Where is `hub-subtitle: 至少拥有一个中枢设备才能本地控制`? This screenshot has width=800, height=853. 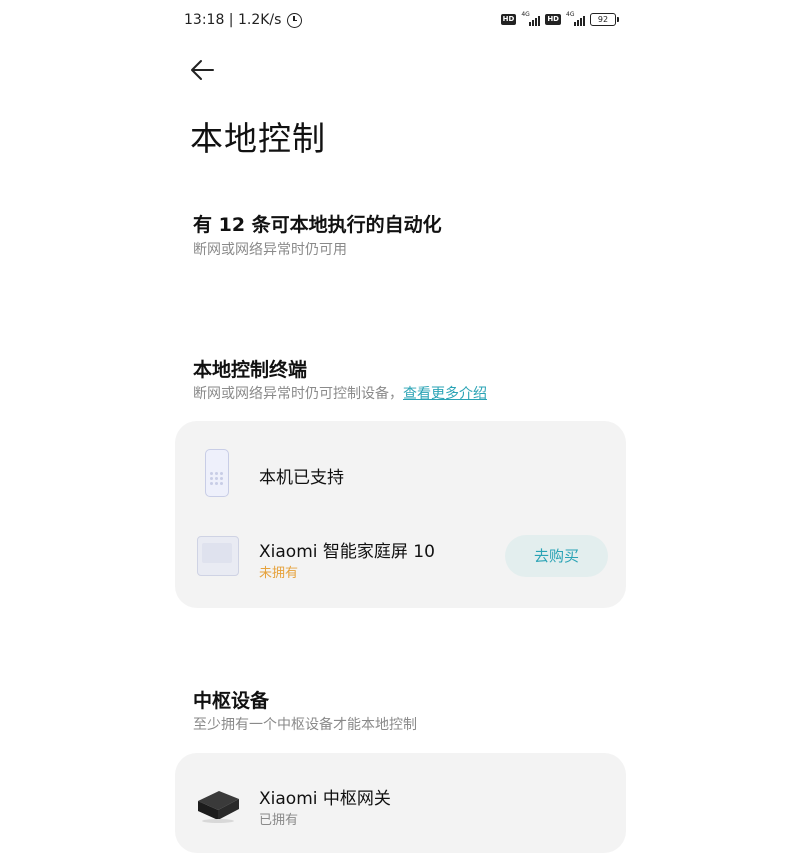 hub-subtitle: 至少拥有一个中枢设备才能本地控制 is located at coordinates (305, 725).